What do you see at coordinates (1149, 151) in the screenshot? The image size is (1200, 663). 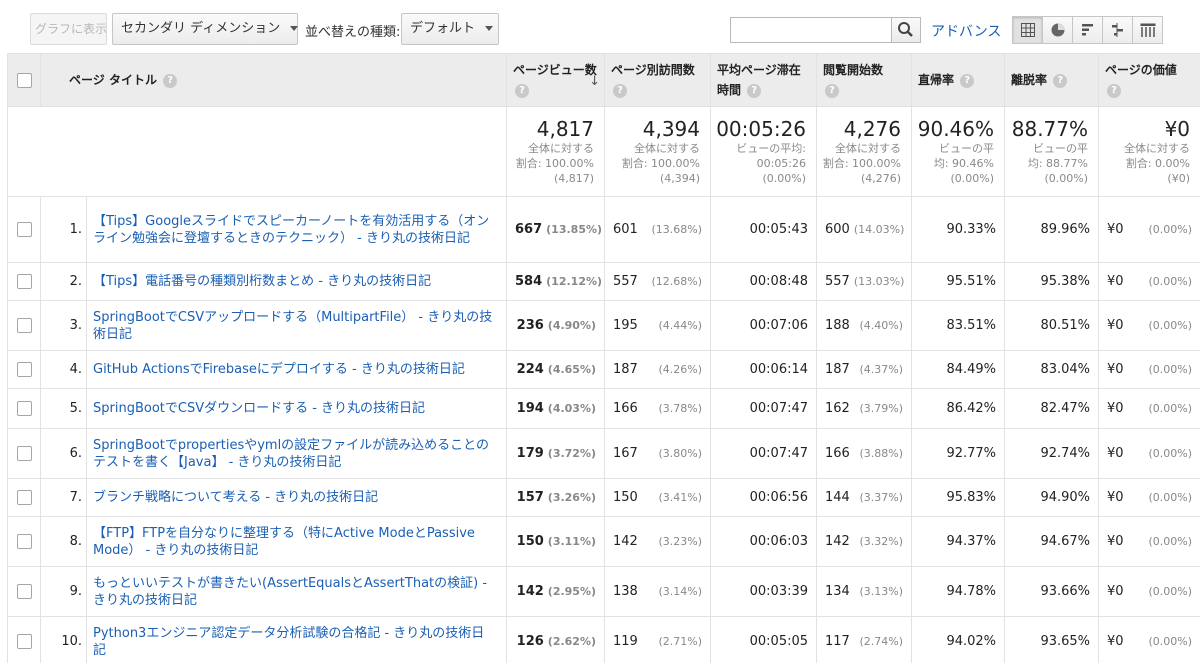 I see `summary-page-value: ¥0 全体に対する 割合: 0.00% (¥0)` at bounding box center [1149, 151].